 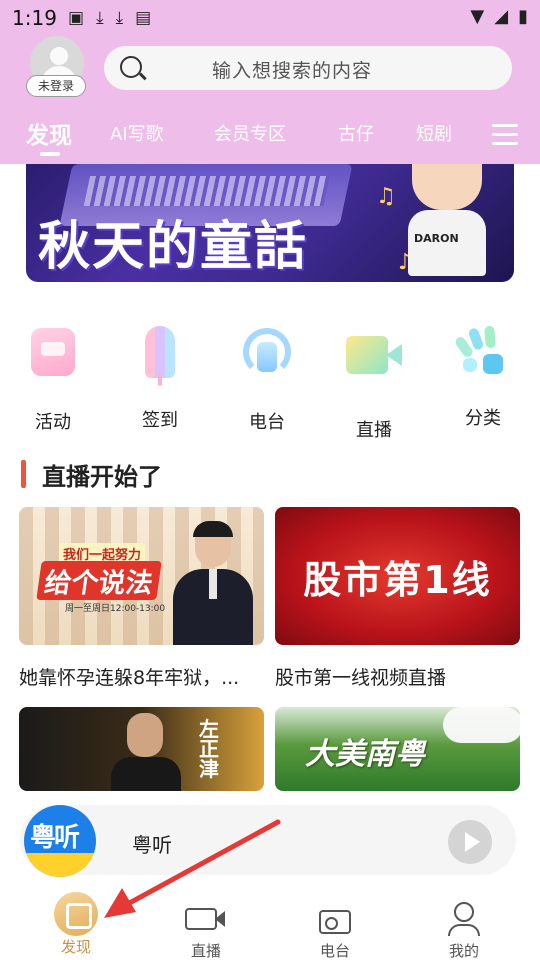 I want to click on nav-live: 直播, so click(x=206, y=920).